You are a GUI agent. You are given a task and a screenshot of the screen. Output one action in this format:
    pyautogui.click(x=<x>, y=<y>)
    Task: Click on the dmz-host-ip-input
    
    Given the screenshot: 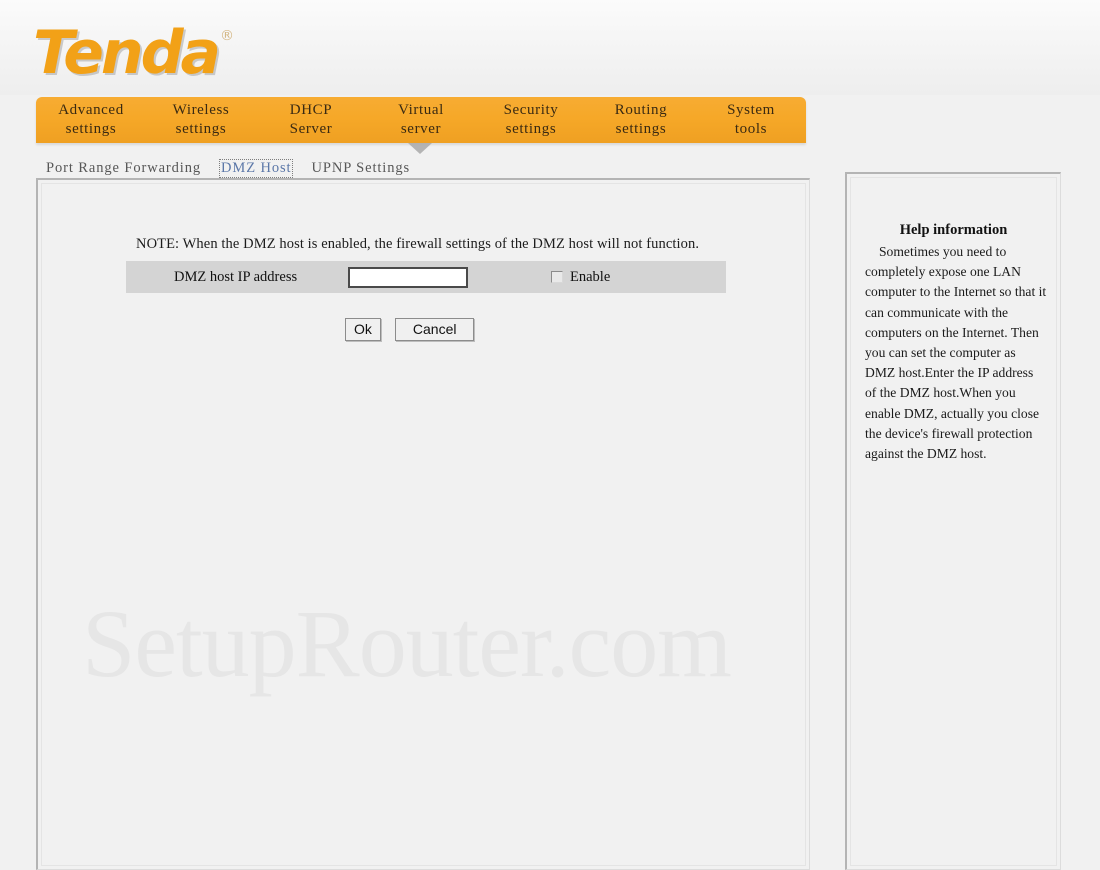 What is the action you would take?
    pyautogui.click(x=408, y=277)
    